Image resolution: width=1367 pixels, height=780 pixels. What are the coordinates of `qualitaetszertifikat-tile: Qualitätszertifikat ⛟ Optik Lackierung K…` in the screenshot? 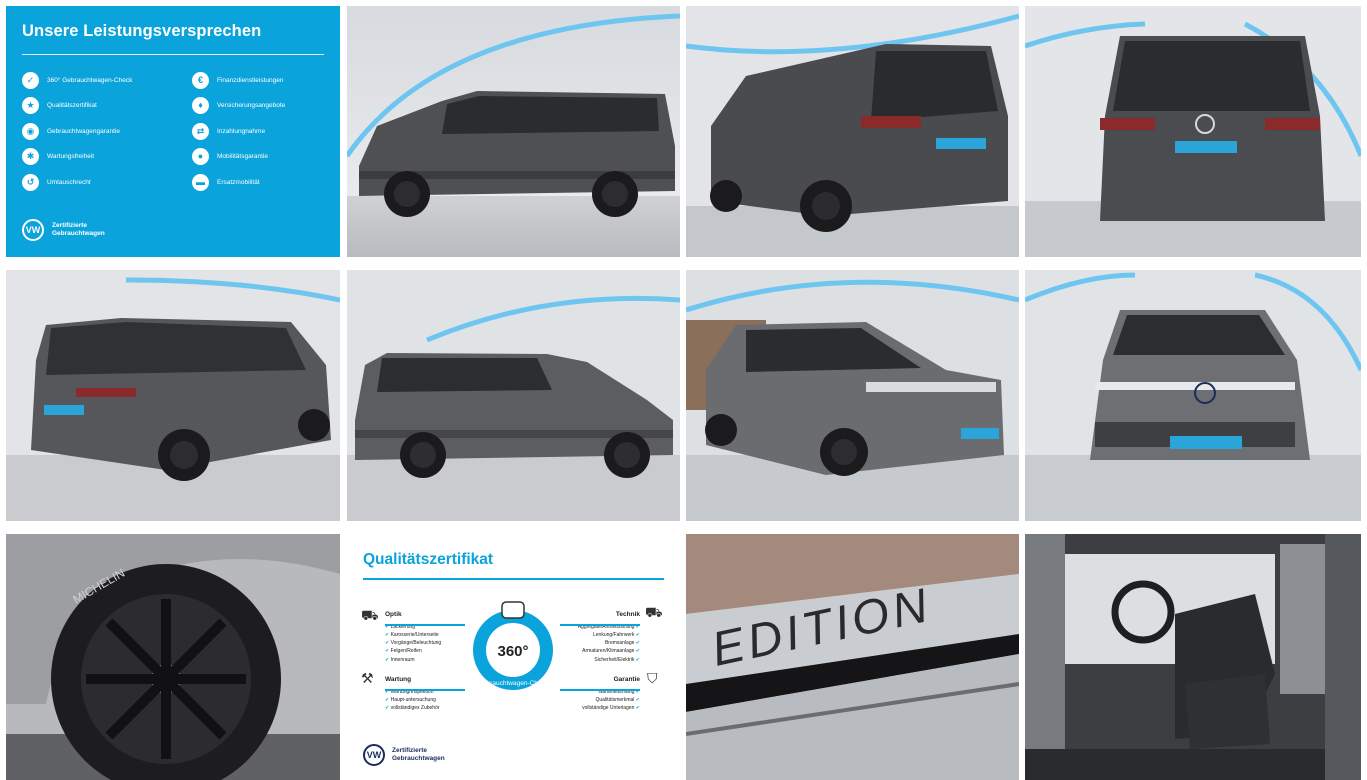 It's located at (513, 657).